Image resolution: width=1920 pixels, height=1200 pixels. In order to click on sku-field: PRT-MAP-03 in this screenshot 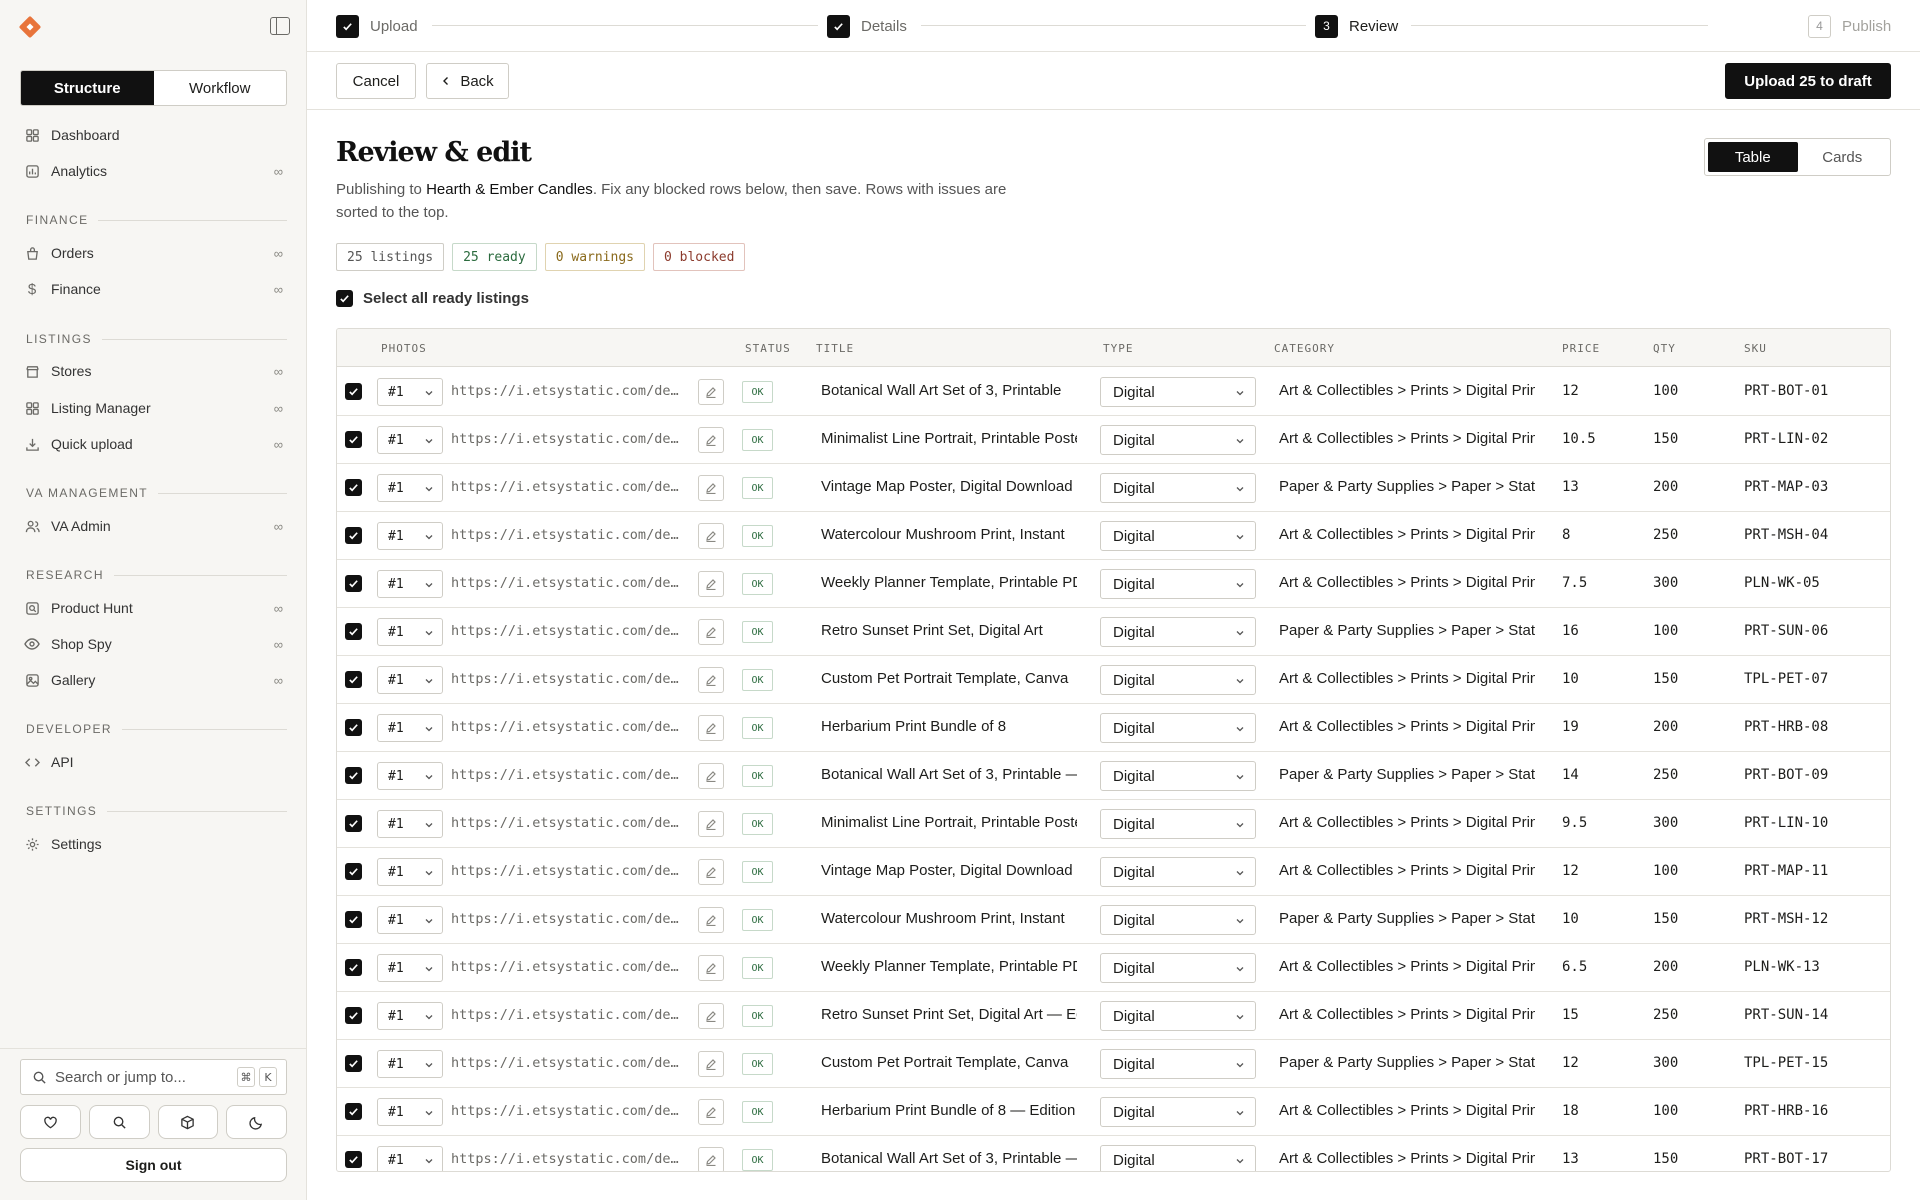, I will do `click(1786, 487)`.